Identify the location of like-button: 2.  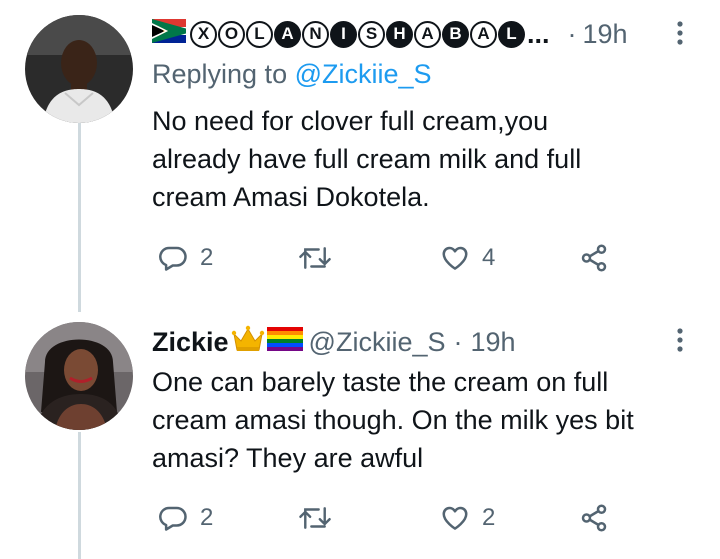
(467, 518).